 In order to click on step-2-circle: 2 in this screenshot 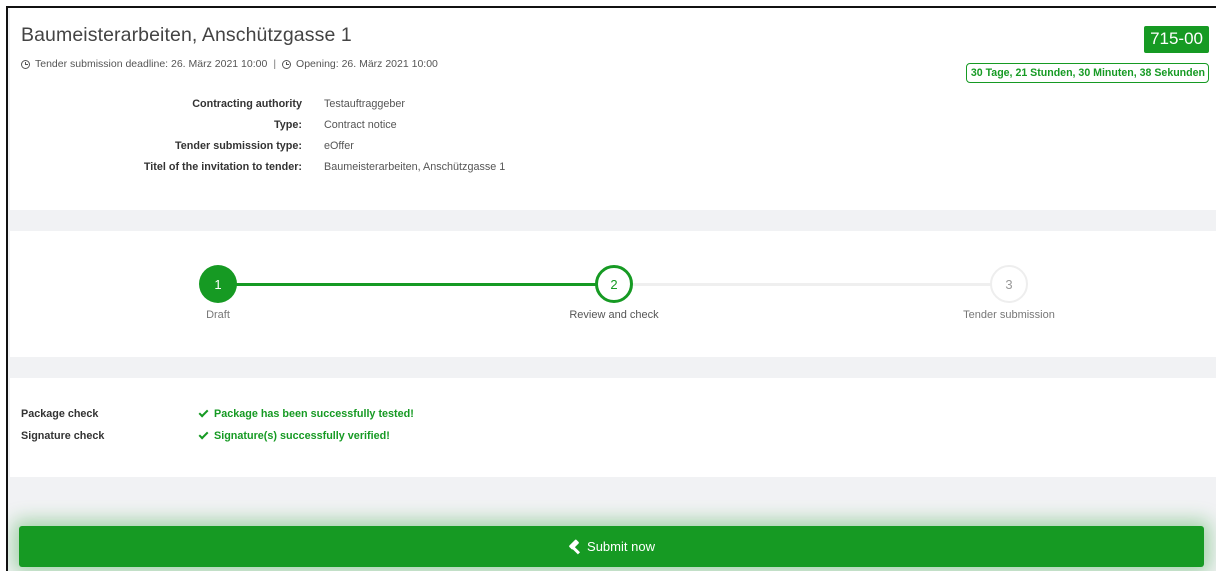, I will do `click(614, 284)`.